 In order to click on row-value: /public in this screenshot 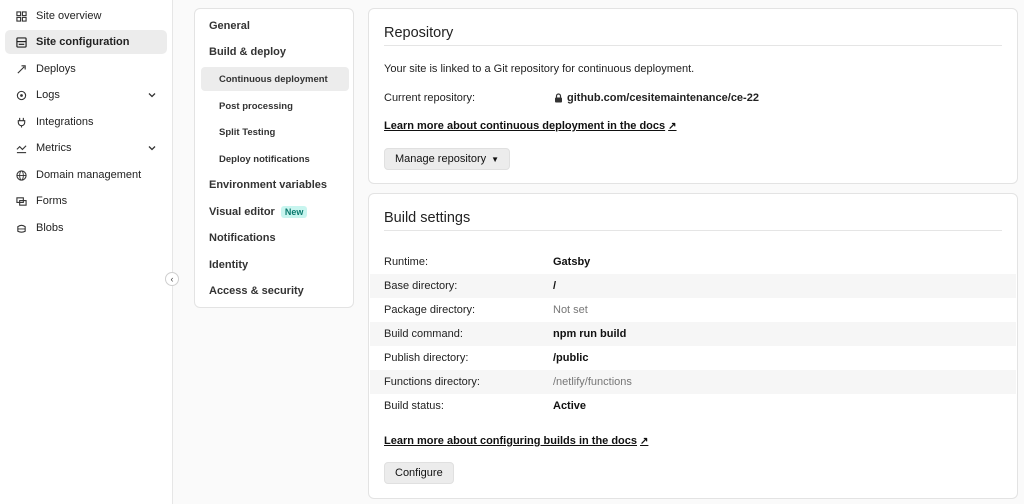, I will do `click(571, 358)`.